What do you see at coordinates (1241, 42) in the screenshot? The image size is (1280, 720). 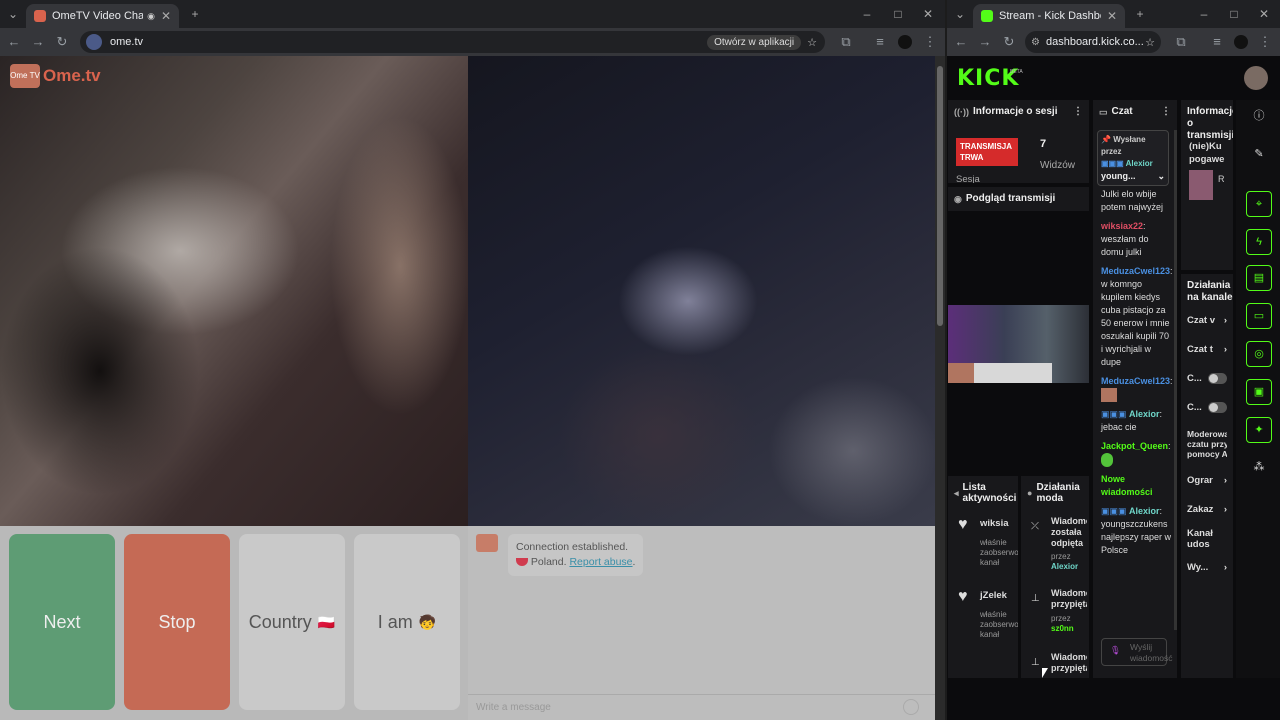 I see `profile-icon-right` at bounding box center [1241, 42].